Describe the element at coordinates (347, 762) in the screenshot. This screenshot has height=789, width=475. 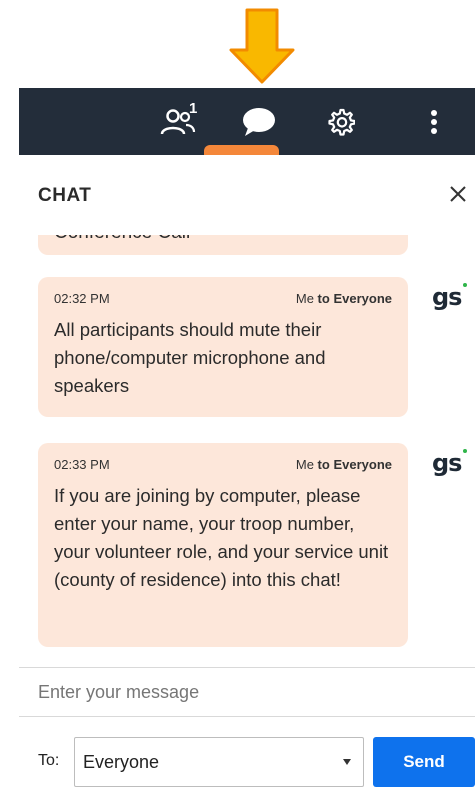
I see `chevron-down-icon` at that location.